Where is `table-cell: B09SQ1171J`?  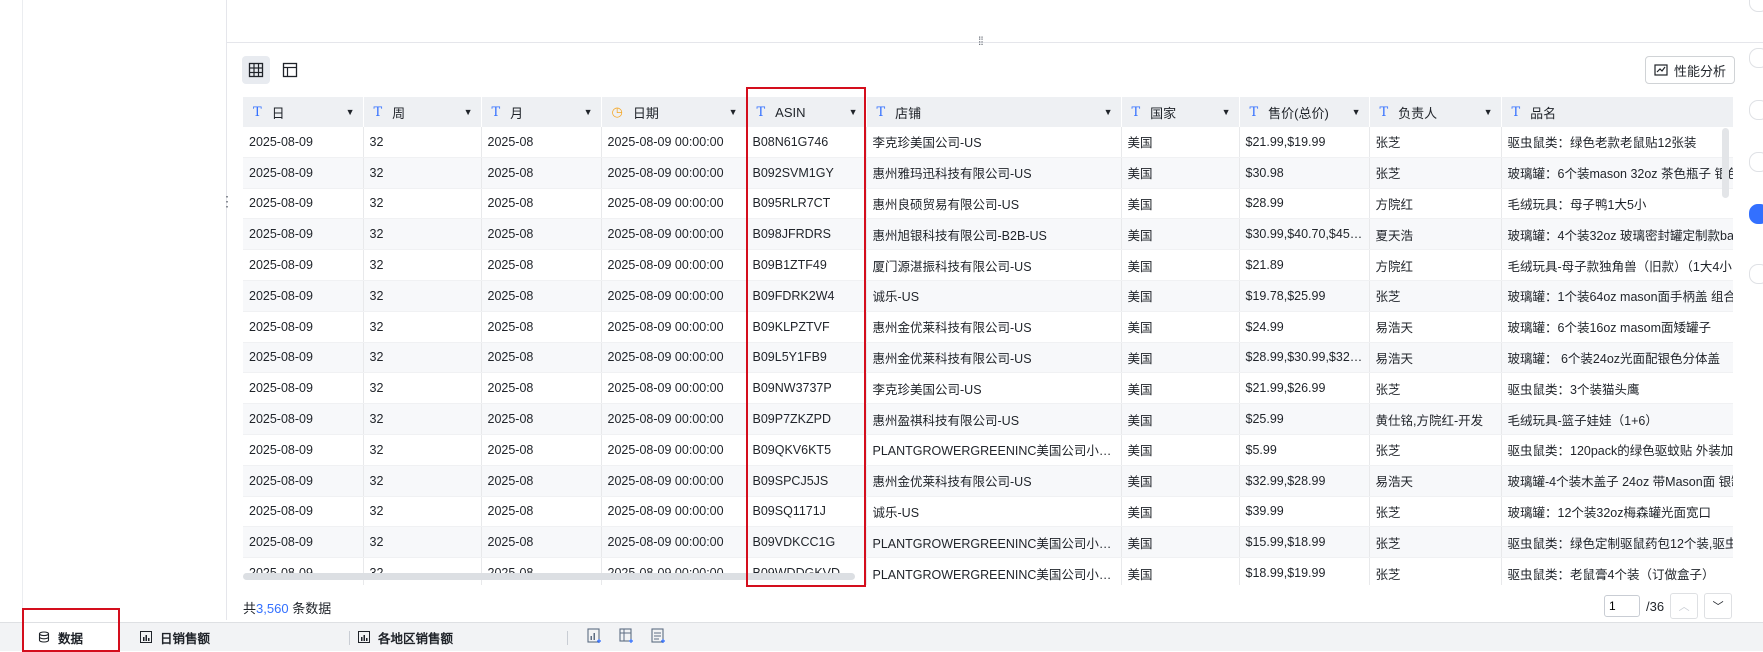 table-cell: B09SQ1171J is located at coordinates (806, 512).